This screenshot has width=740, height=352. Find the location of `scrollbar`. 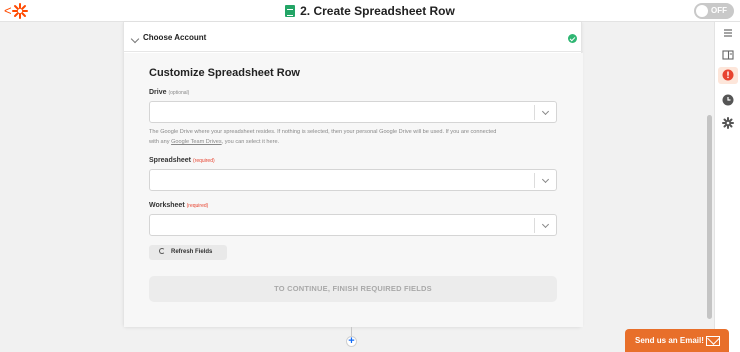

scrollbar is located at coordinates (710, 187).